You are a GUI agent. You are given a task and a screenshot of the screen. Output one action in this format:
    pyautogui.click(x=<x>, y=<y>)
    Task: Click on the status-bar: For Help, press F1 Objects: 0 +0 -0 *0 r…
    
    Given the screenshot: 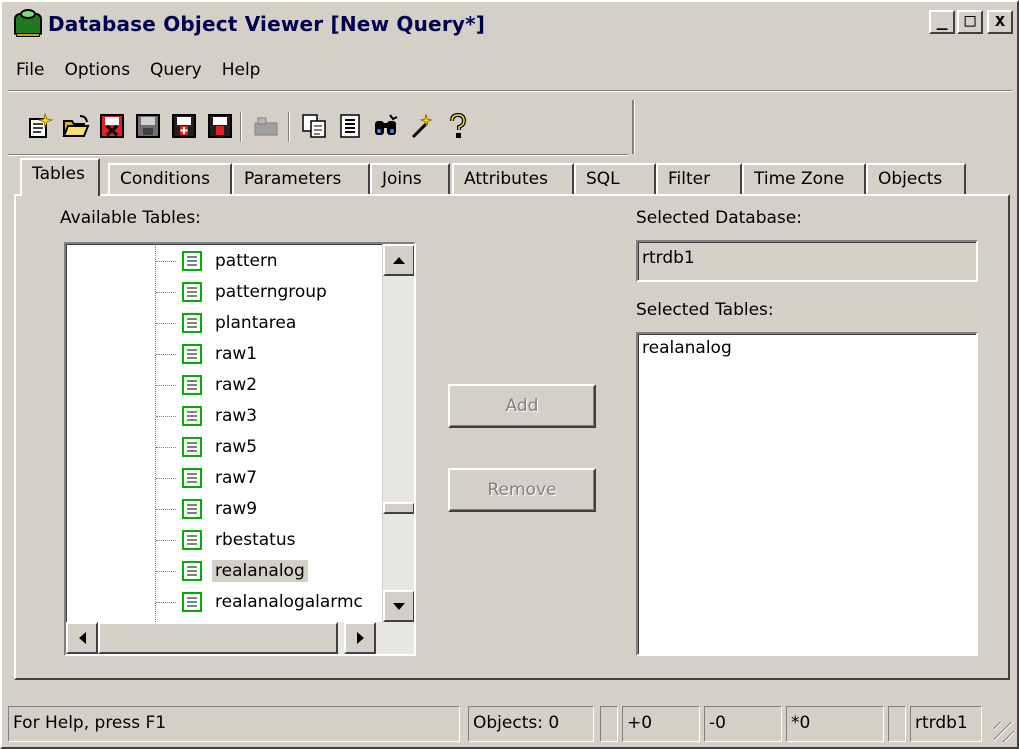 What is the action you would take?
    pyautogui.click(x=512, y=725)
    